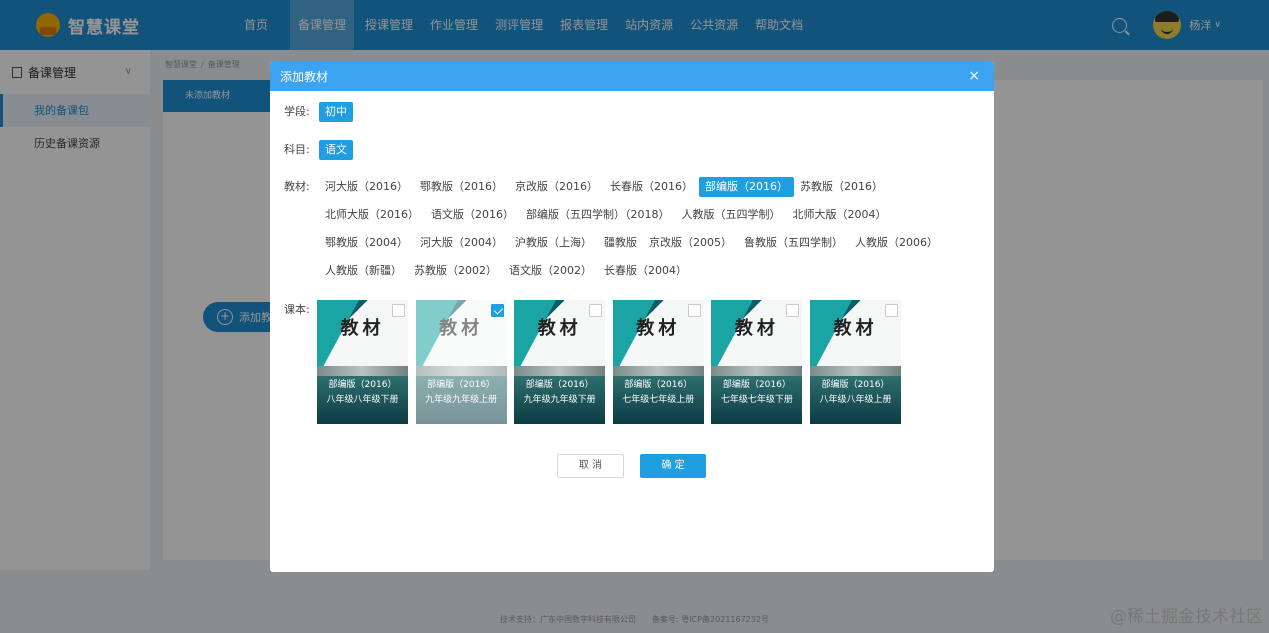 This screenshot has width=1269, height=633. What do you see at coordinates (645, 271) in the screenshot?
I see `textbook-option: 长春版（2004）` at bounding box center [645, 271].